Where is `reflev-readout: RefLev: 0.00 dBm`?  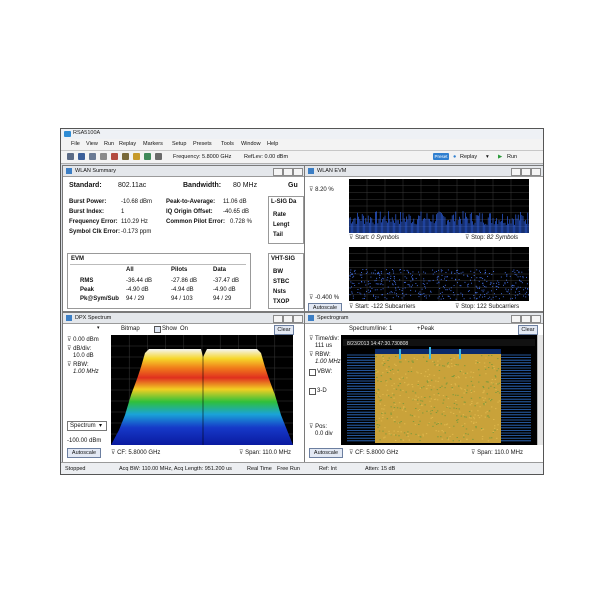 reflev-readout: RefLev: 0.00 dBm is located at coordinates (266, 157).